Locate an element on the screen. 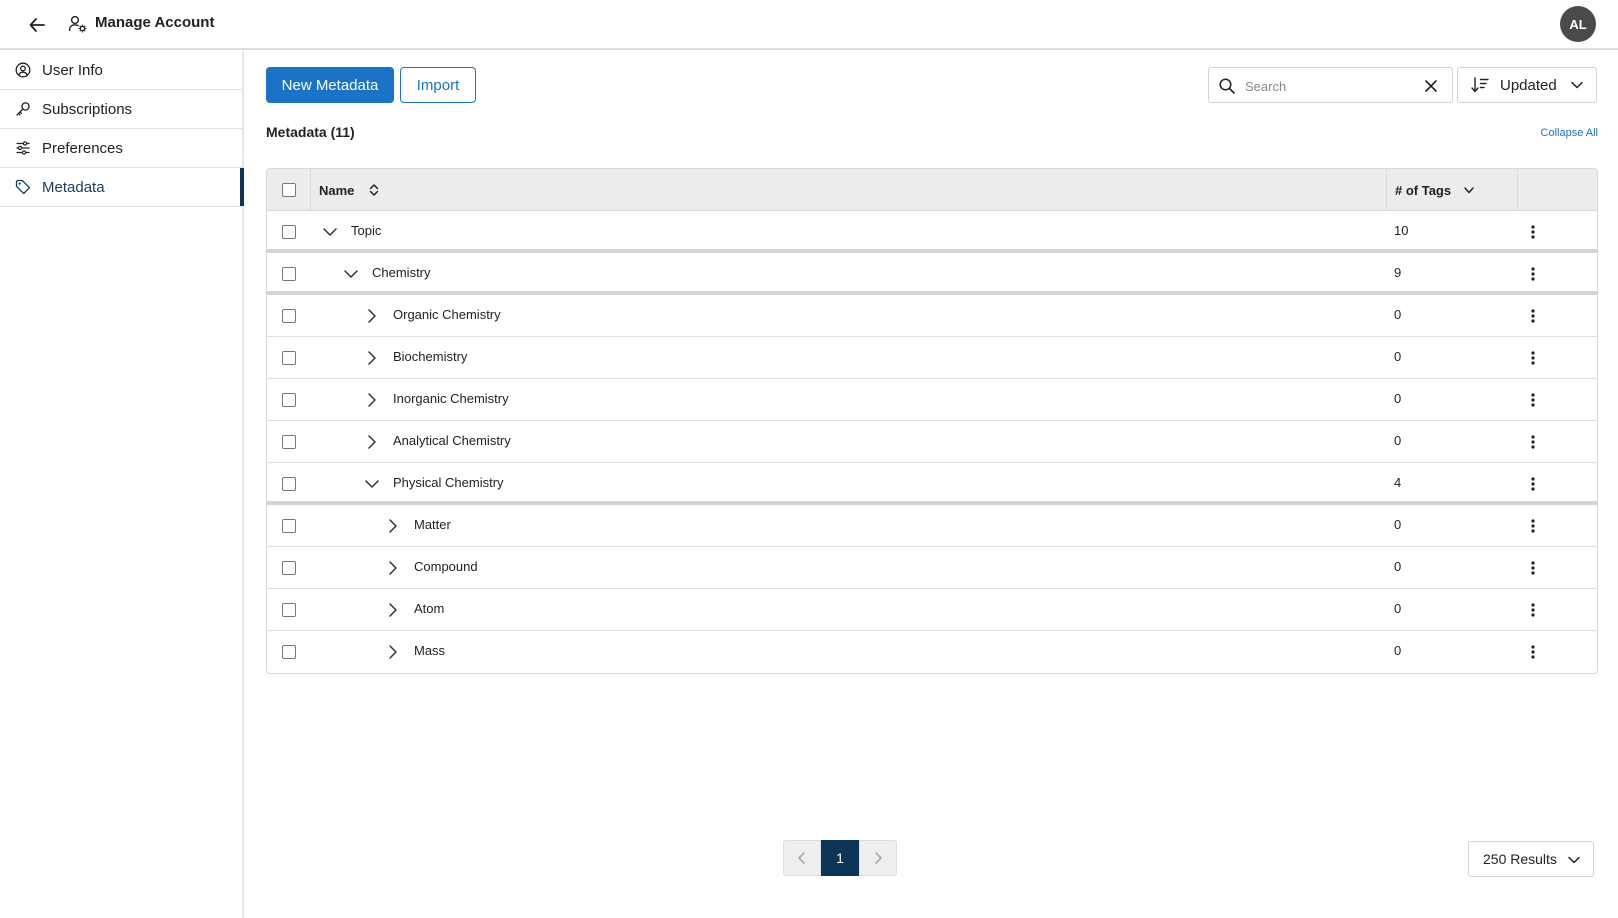 The image size is (1618, 918). header-name-label: Name is located at coordinates (337, 190).